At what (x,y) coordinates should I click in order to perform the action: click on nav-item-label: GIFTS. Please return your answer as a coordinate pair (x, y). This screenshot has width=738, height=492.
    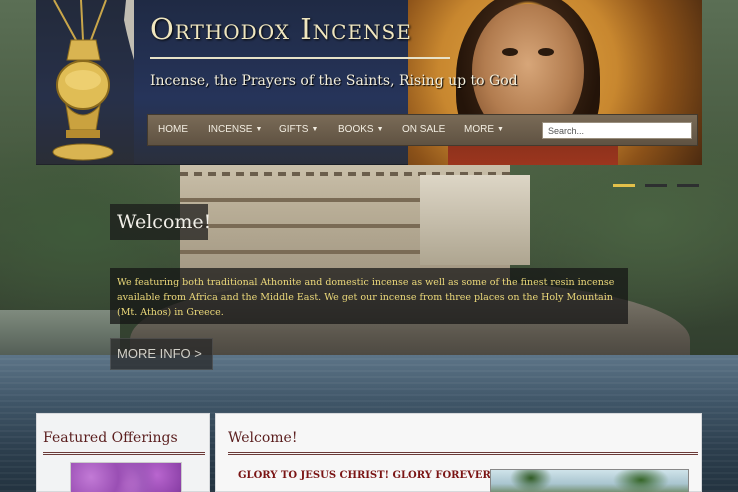
    Looking at the image, I should click on (294, 129).